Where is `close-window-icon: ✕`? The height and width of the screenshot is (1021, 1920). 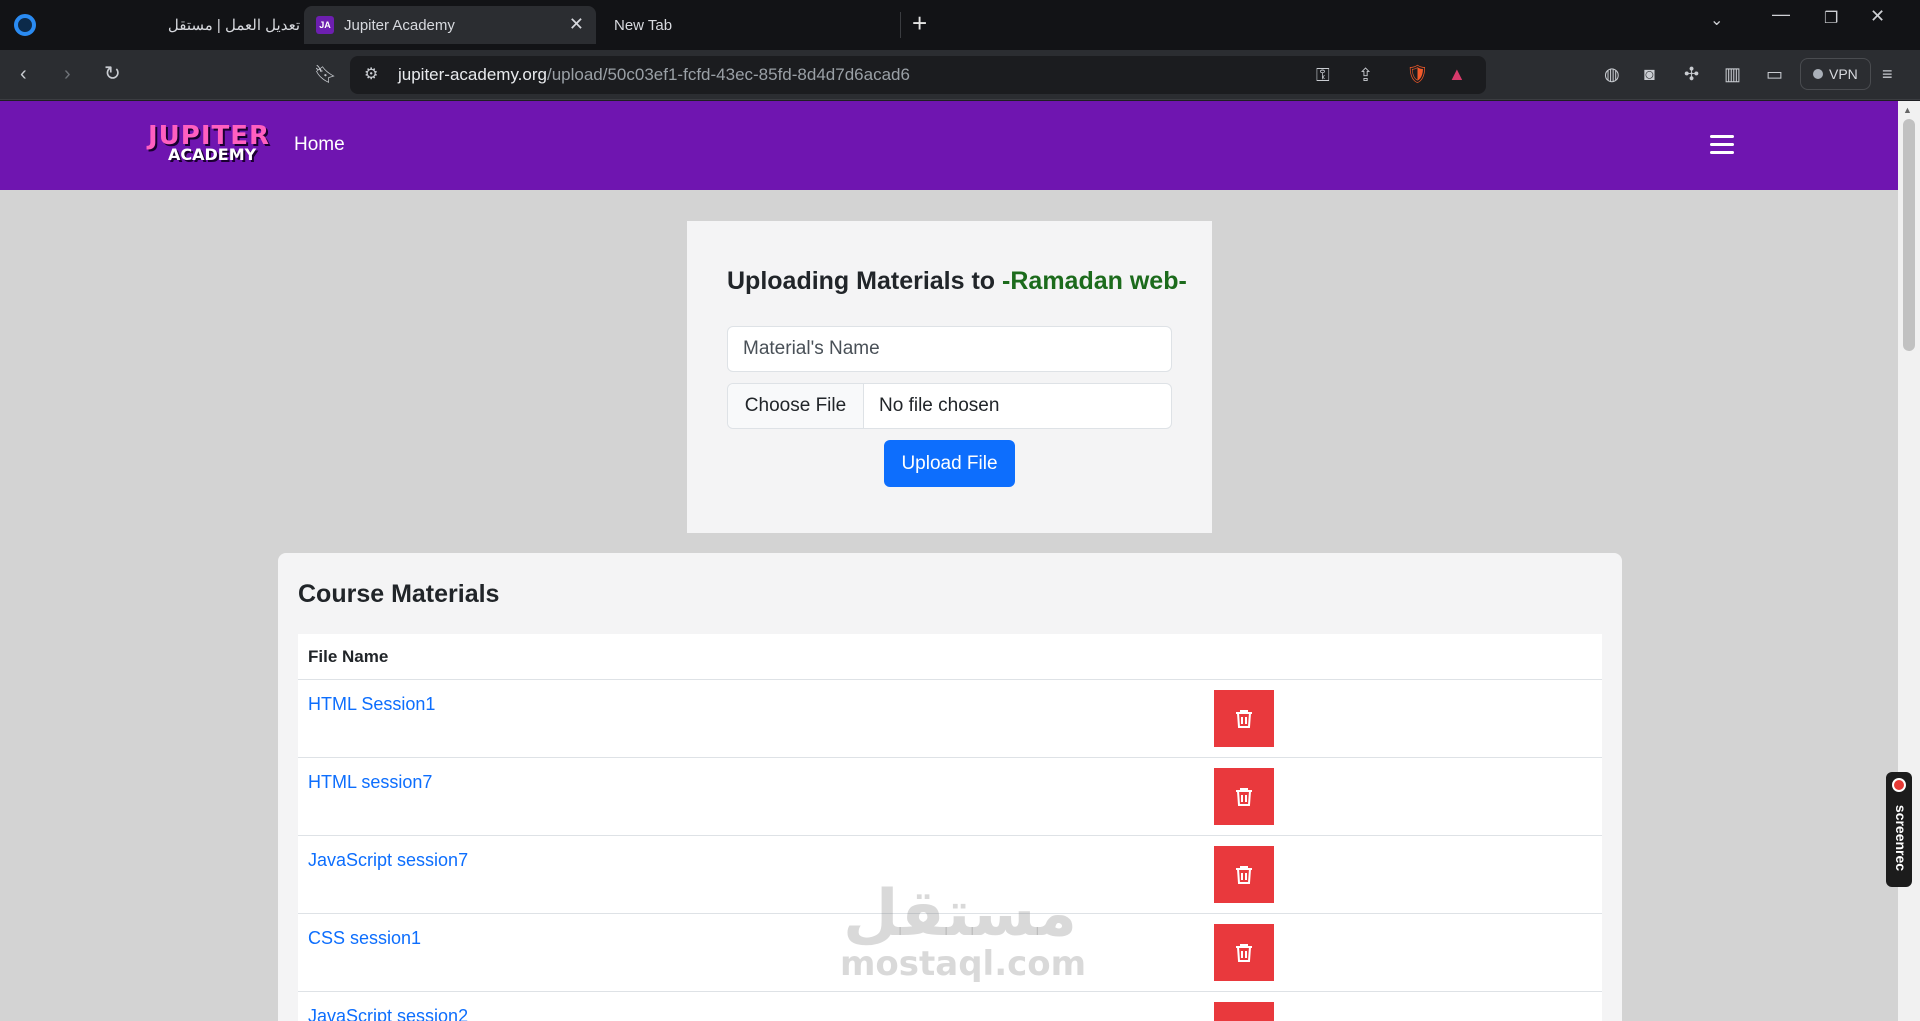 close-window-icon: ✕ is located at coordinates (1877, 16).